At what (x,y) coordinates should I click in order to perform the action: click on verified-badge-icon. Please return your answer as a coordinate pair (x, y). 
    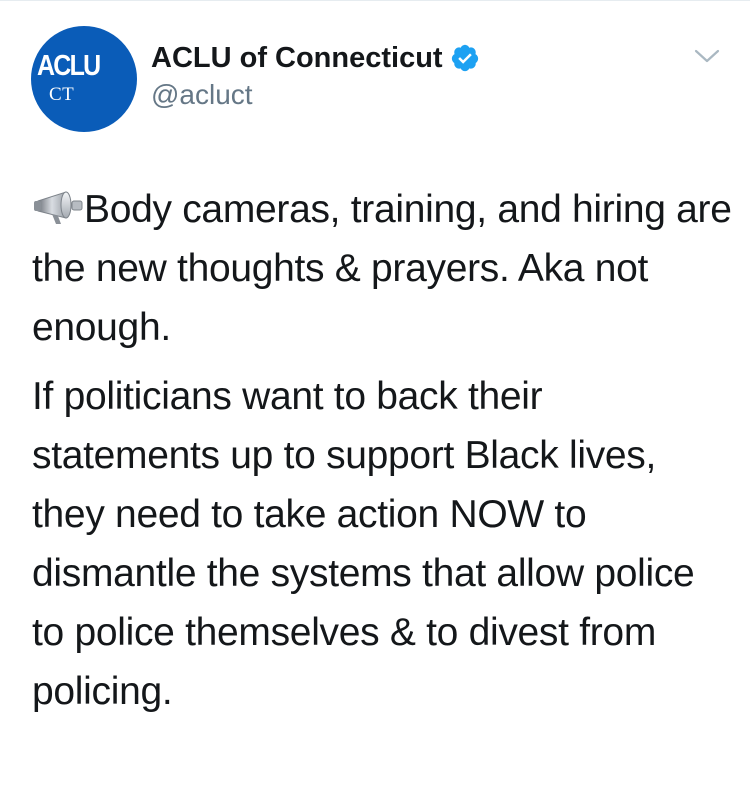
    Looking at the image, I should click on (464, 58).